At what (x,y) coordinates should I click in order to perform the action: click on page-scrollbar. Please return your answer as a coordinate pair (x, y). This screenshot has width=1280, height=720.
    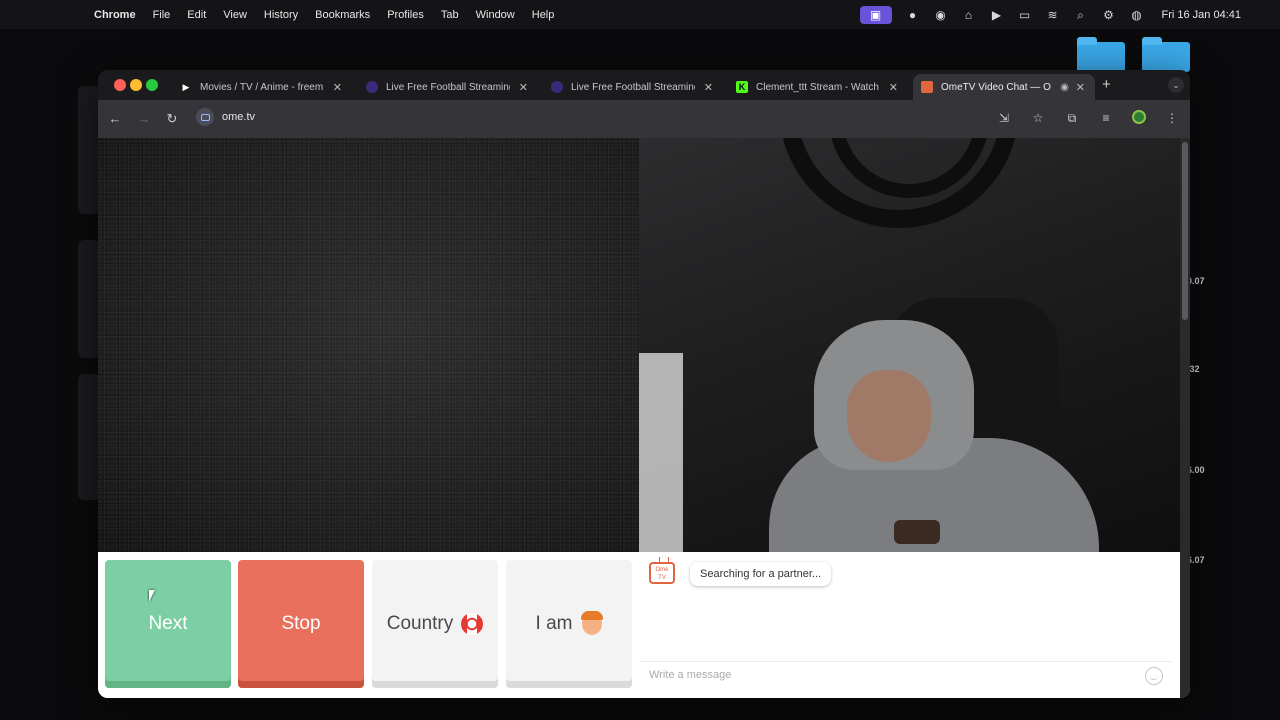
    Looking at the image, I should click on (1185, 418).